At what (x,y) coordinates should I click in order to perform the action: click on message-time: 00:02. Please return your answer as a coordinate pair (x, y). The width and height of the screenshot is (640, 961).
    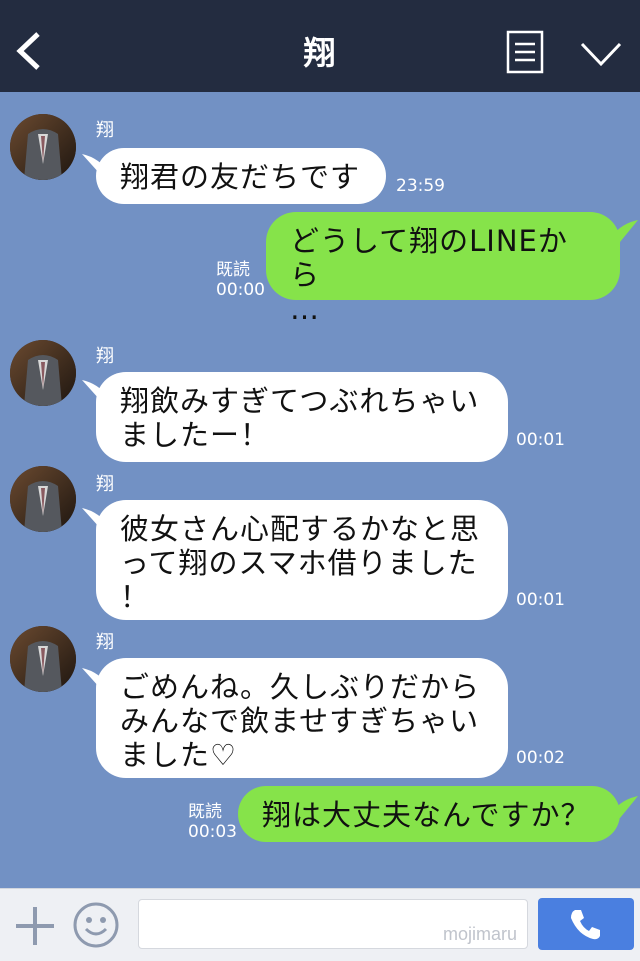
    Looking at the image, I should click on (540, 758).